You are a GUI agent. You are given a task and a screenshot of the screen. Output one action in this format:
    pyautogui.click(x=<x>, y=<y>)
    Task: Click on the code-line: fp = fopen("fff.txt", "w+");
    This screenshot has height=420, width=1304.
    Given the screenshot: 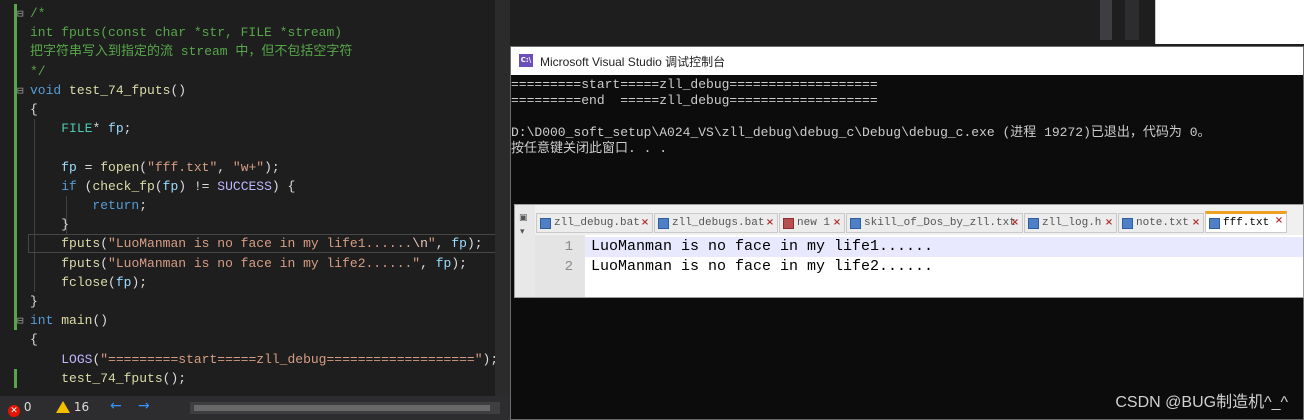 What is the action you would take?
    pyautogui.click(x=155, y=167)
    